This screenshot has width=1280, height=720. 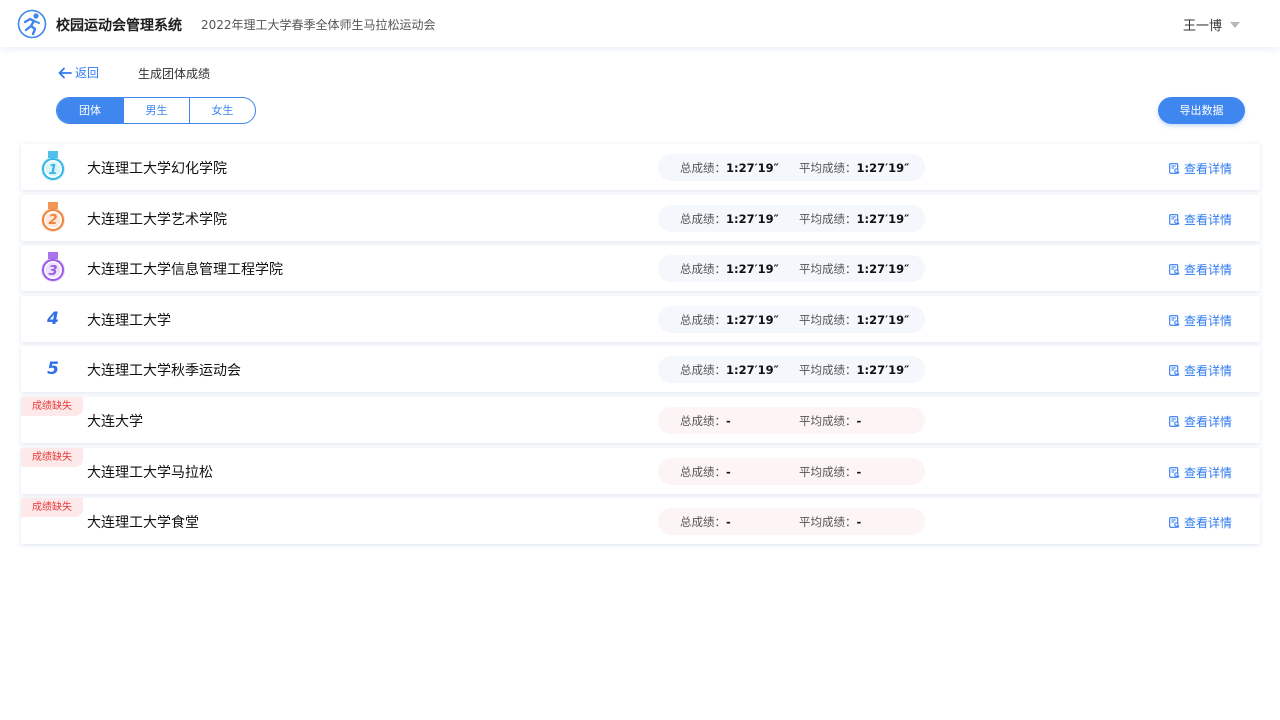 I want to click on team-name: 大连理工大学秋季运动会, so click(x=164, y=371).